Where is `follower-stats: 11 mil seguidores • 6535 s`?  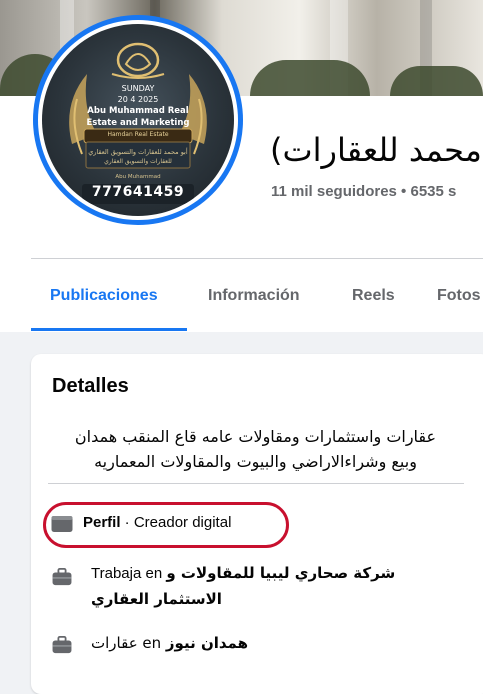
follower-stats: 11 mil seguidores • 6535 s is located at coordinates (363, 191).